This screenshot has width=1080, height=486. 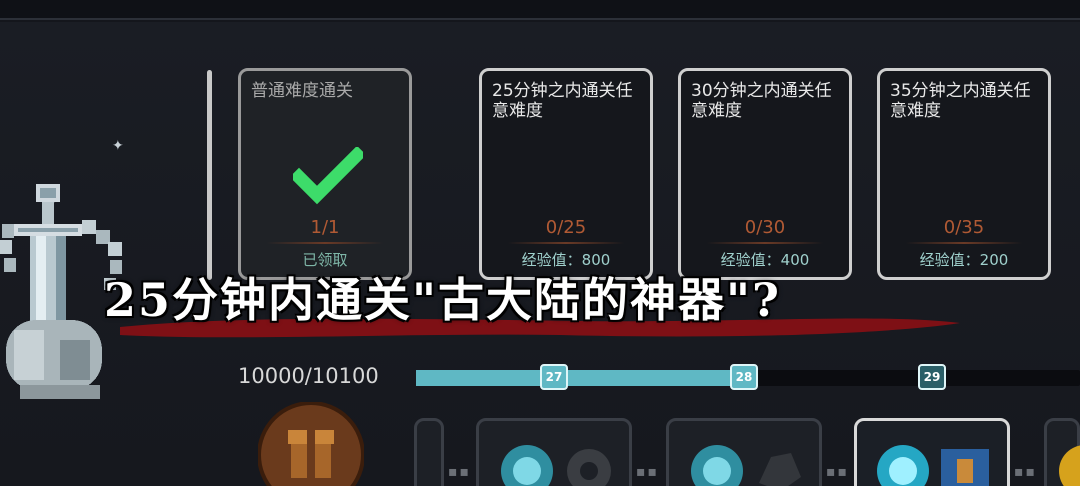 I want to click on list-divider, so click(x=209, y=175).